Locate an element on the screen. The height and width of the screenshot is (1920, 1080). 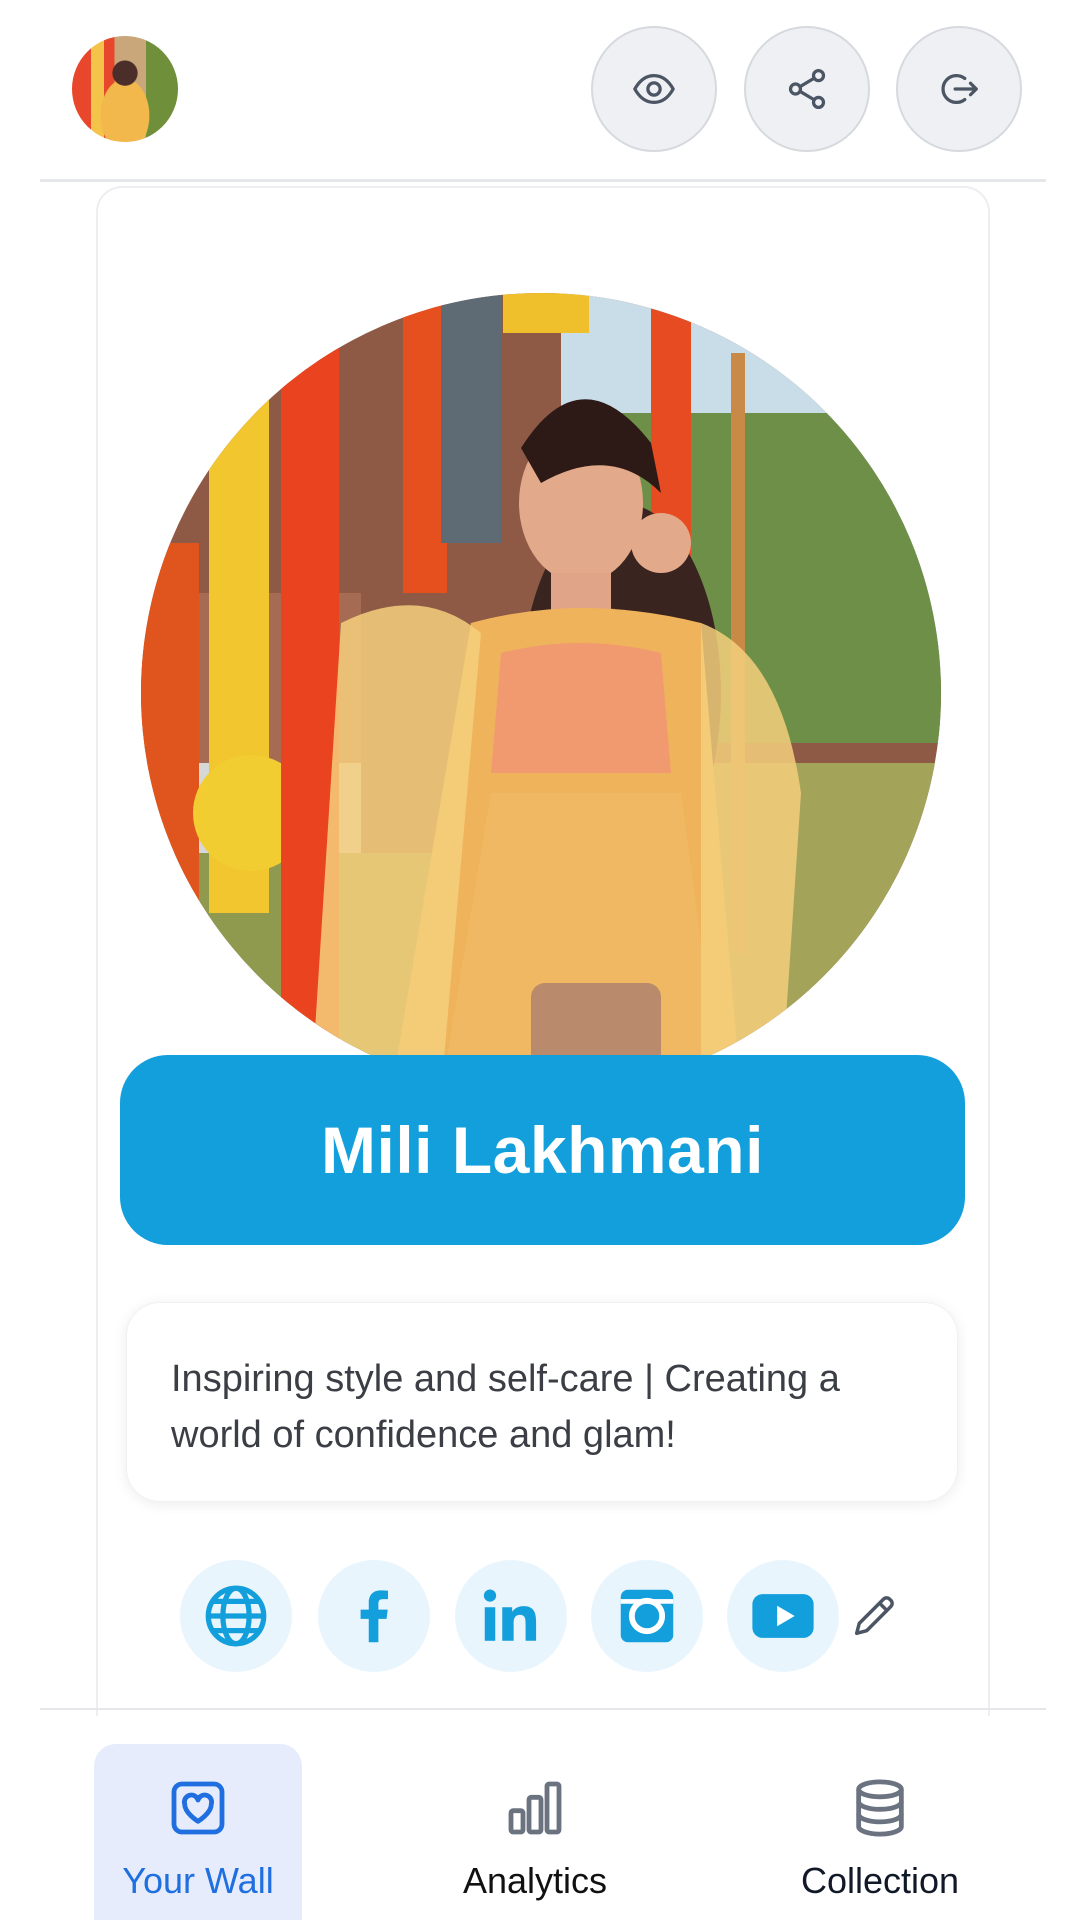
globe-icon is located at coordinates (236, 1616).